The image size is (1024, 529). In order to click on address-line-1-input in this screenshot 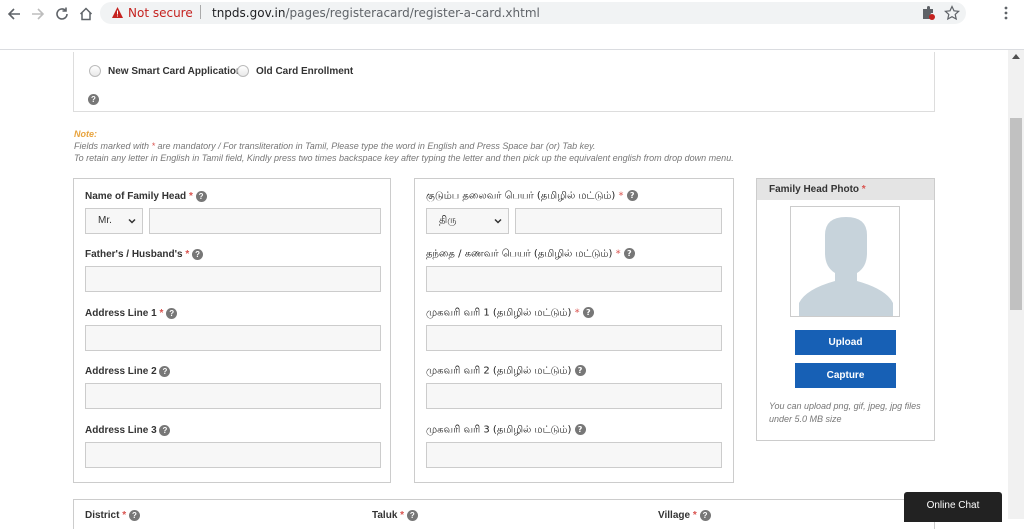, I will do `click(233, 338)`.